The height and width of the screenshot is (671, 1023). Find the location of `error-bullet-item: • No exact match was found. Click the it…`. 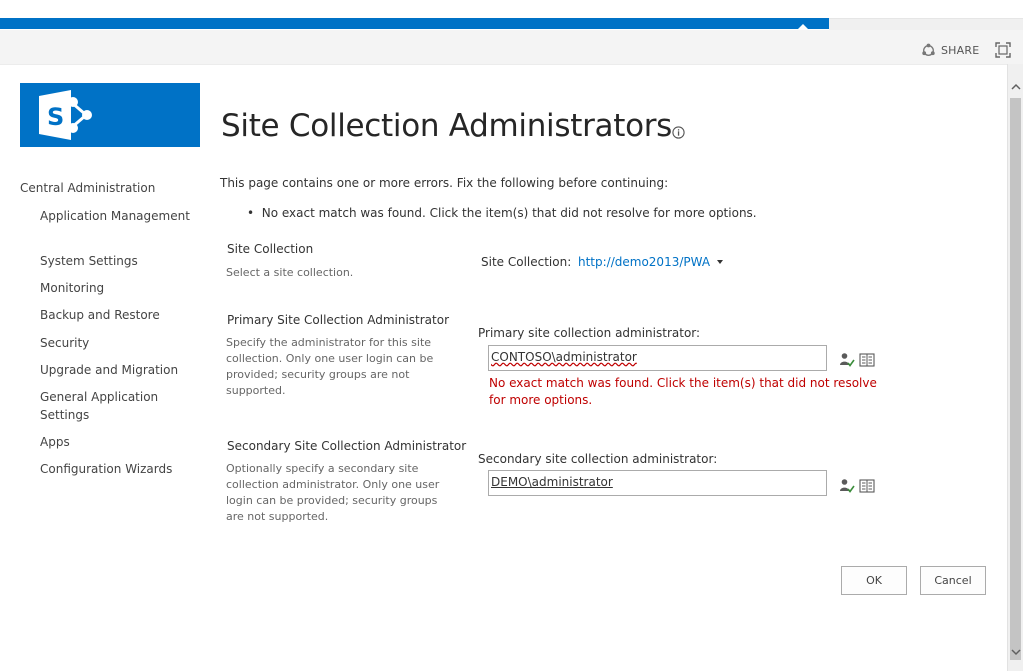

error-bullet-item: • No exact match was found. Click the it… is located at coordinates (502, 213).